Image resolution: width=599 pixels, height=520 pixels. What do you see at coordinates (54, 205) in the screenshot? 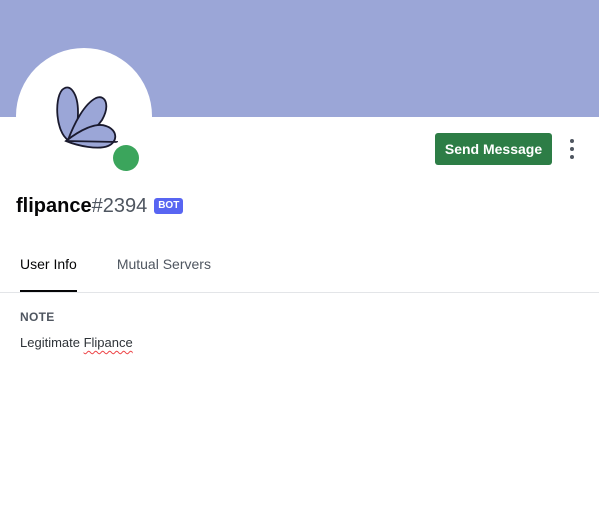
I see `username: flipance` at bounding box center [54, 205].